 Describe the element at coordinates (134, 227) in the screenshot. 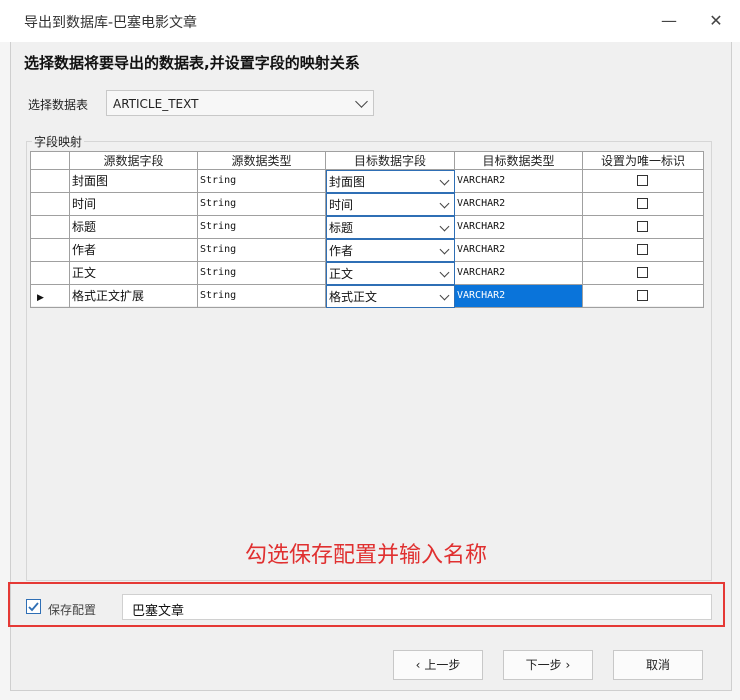

I see `source-field-cell: 标题` at that location.